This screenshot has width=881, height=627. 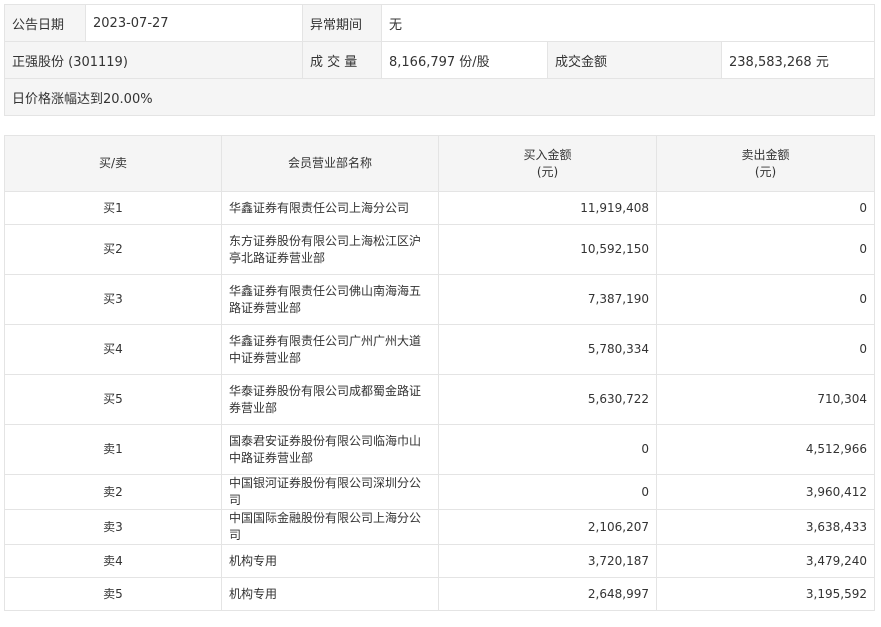 I want to click on table-row: 卖2 中国银河证券股份有限公司深圳分公司 0 3,960,412, so click(x=439, y=492).